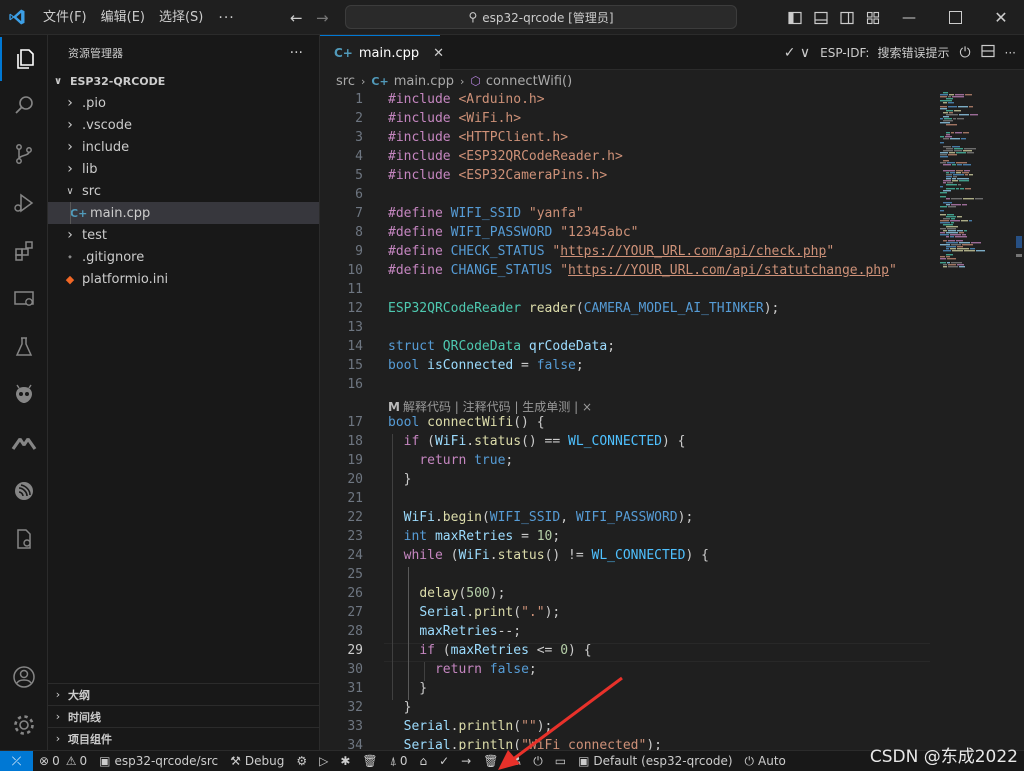 The height and width of the screenshot is (771, 1024). I want to click on antenna-icon: ⍋, so click(393, 760).